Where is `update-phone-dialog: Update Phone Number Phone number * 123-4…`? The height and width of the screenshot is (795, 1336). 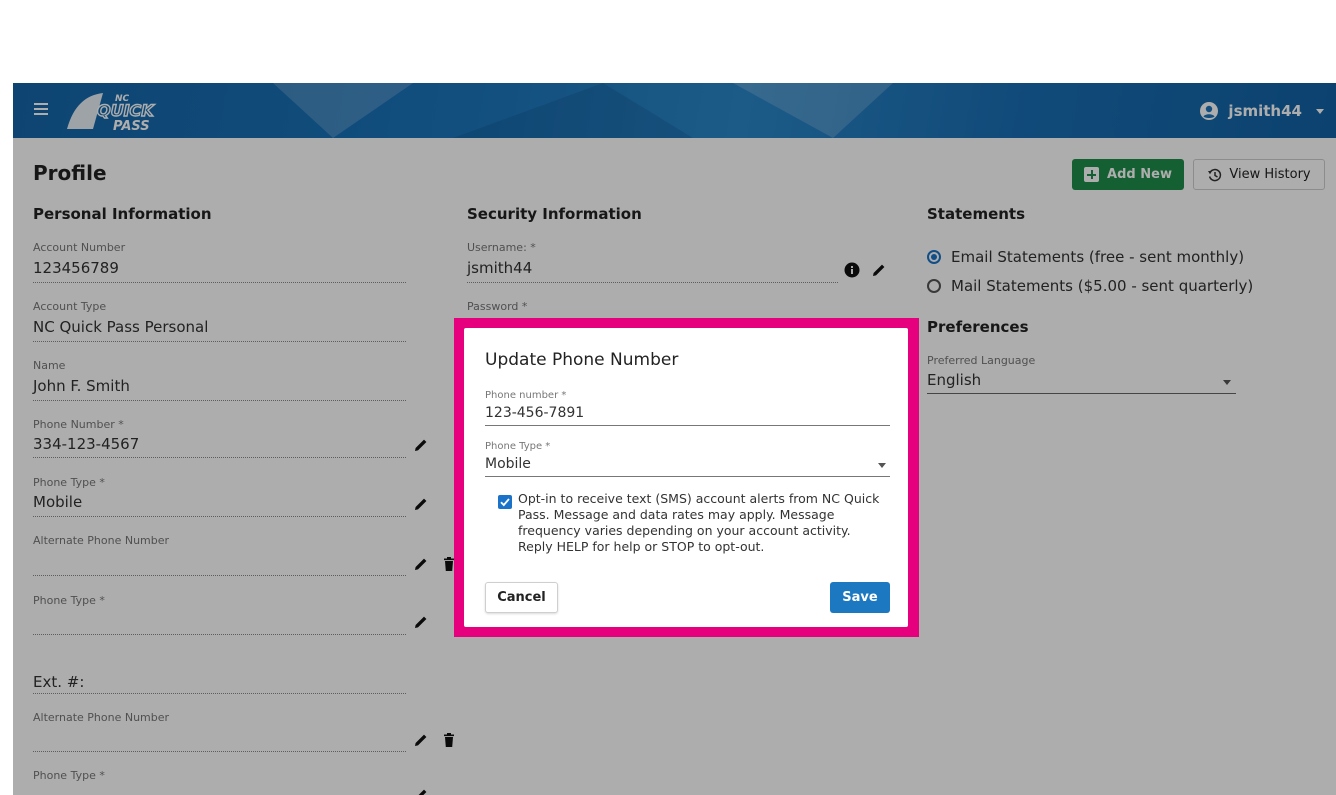
update-phone-dialog: Update Phone Number Phone number * 123-4… is located at coordinates (686, 477).